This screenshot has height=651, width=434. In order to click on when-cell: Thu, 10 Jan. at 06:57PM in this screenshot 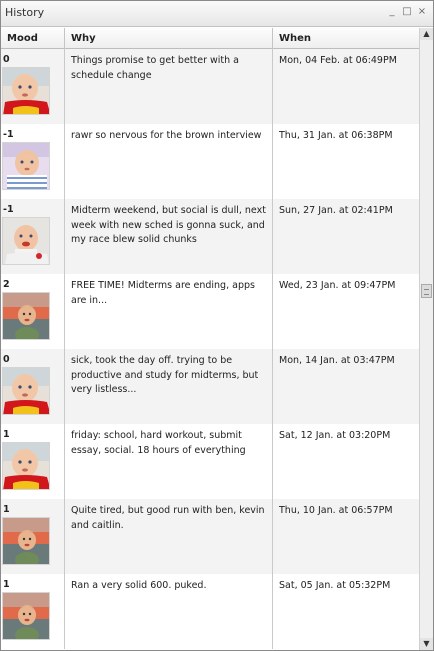, I will do `click(336, 510)`.